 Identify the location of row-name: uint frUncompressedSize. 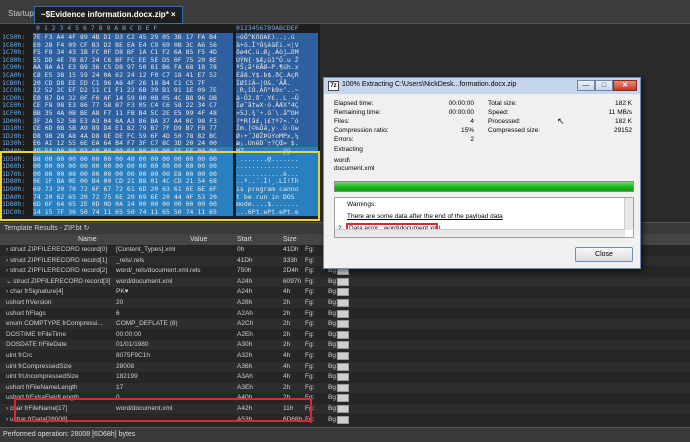
(42, 377).